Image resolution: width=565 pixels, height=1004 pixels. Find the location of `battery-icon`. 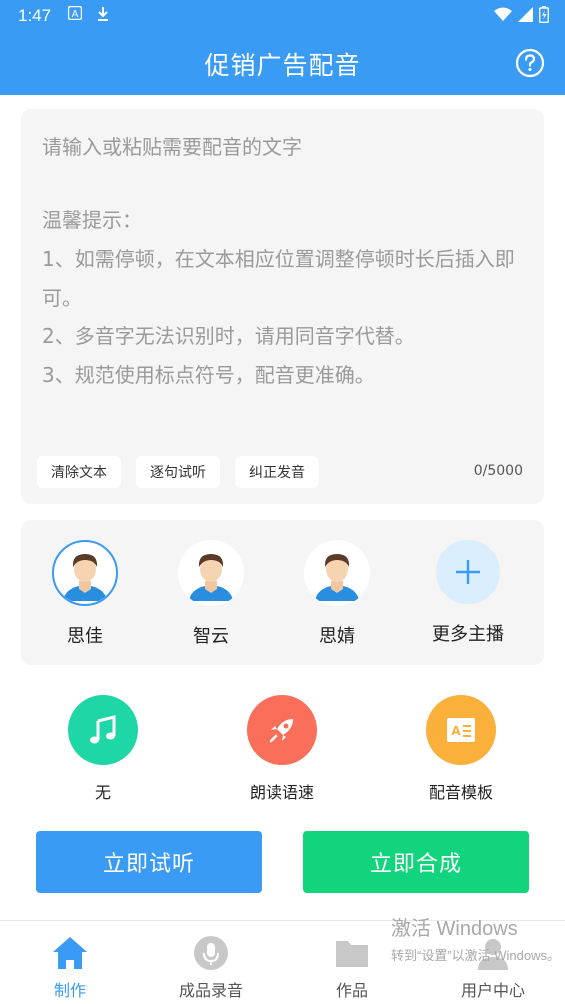

battery-icon is located at coordinates (544, 16).